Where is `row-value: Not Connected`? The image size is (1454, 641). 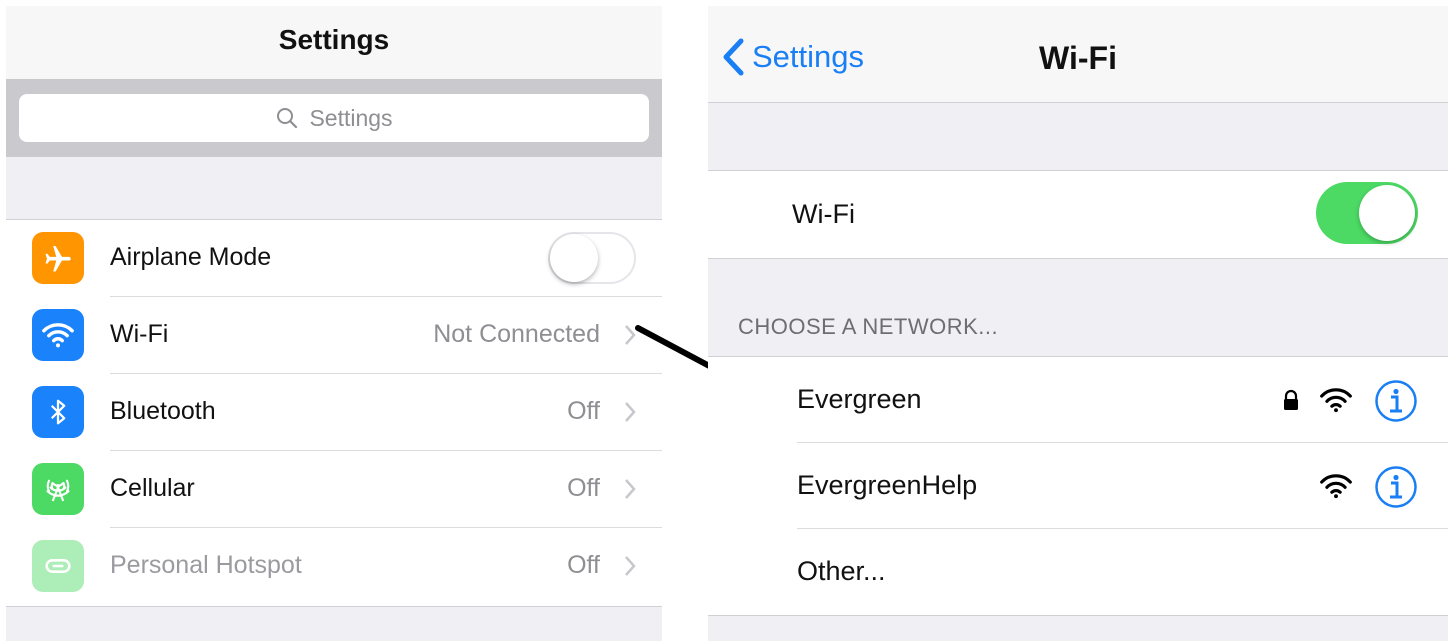 row-value: Not Connected is located at coordinates (516, 334).